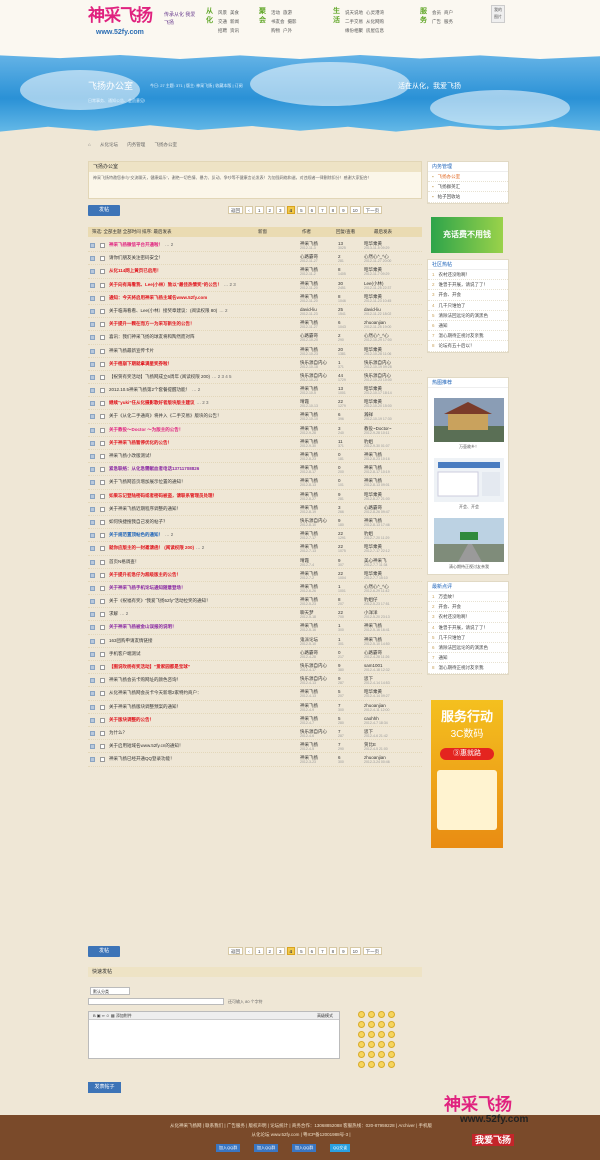  Describe the element at coordinates (287, 30) in the screenshot. I see `nav-link: 户外` at that location.